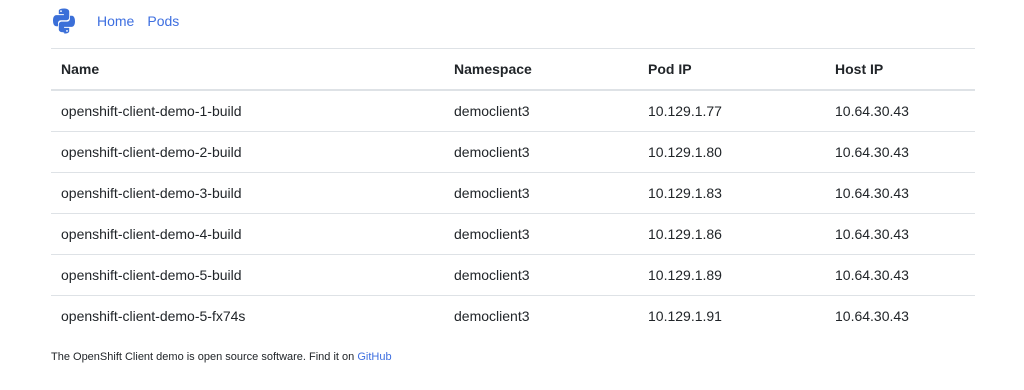 This screenshot has width=1024, height=390. What do you see at coordinates (163, 21) in the screenshot?
I see `nav-link-pods: Pods` at bounding box center [163, 21].